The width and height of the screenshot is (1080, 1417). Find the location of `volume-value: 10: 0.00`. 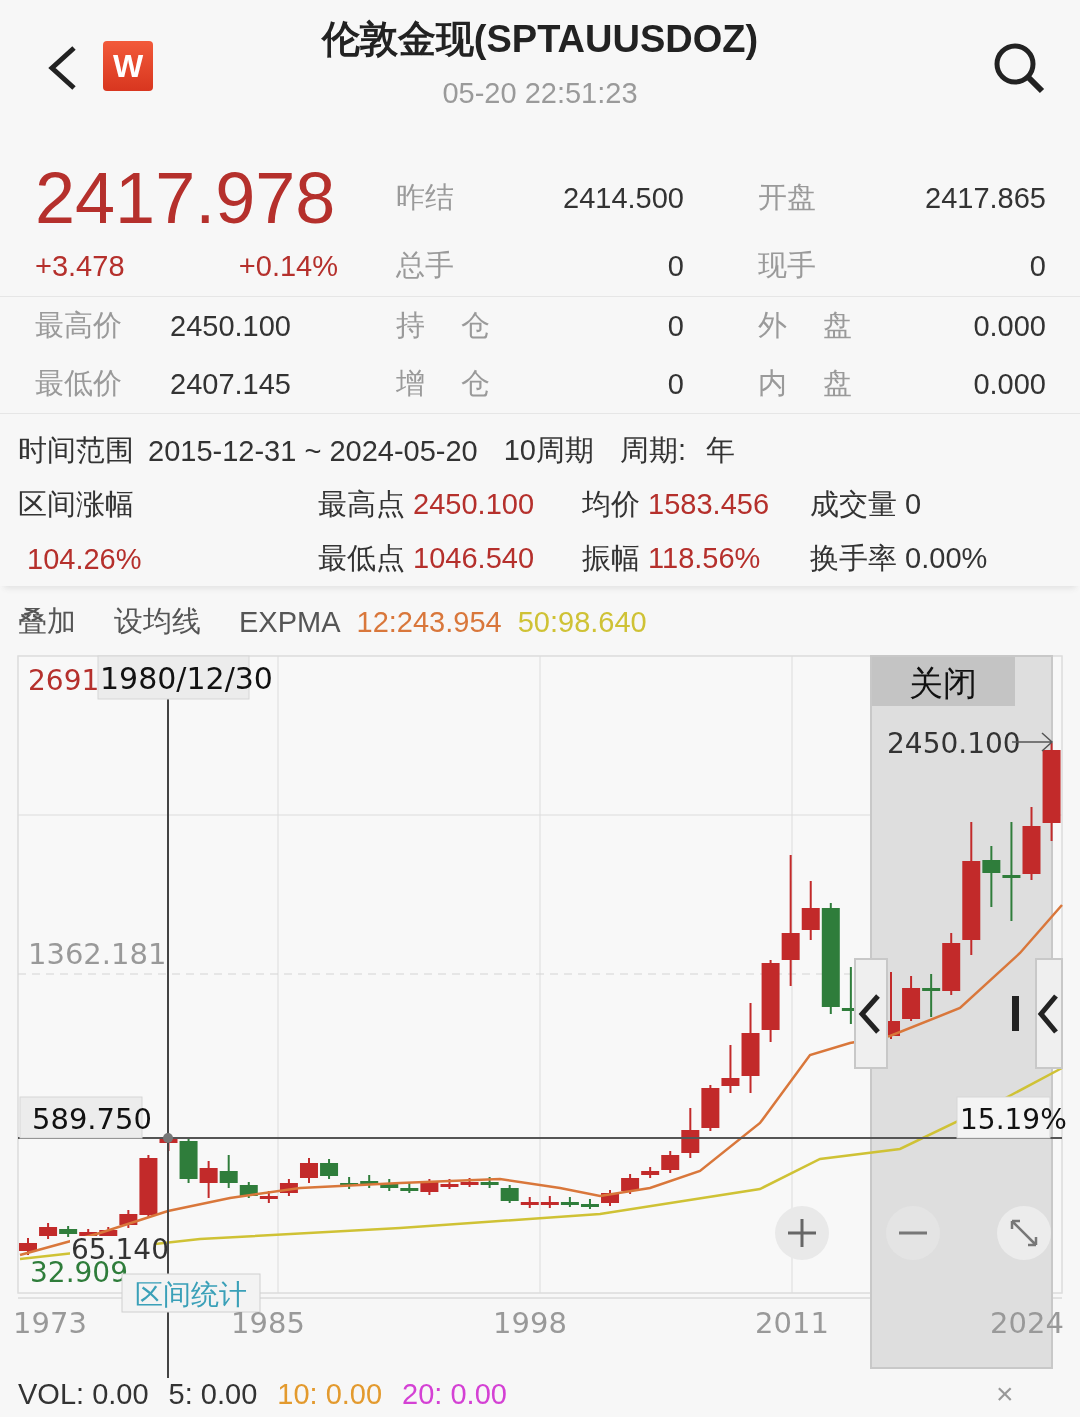

volume-value: 10: 0.00 is located at coordinates (330, 1394).